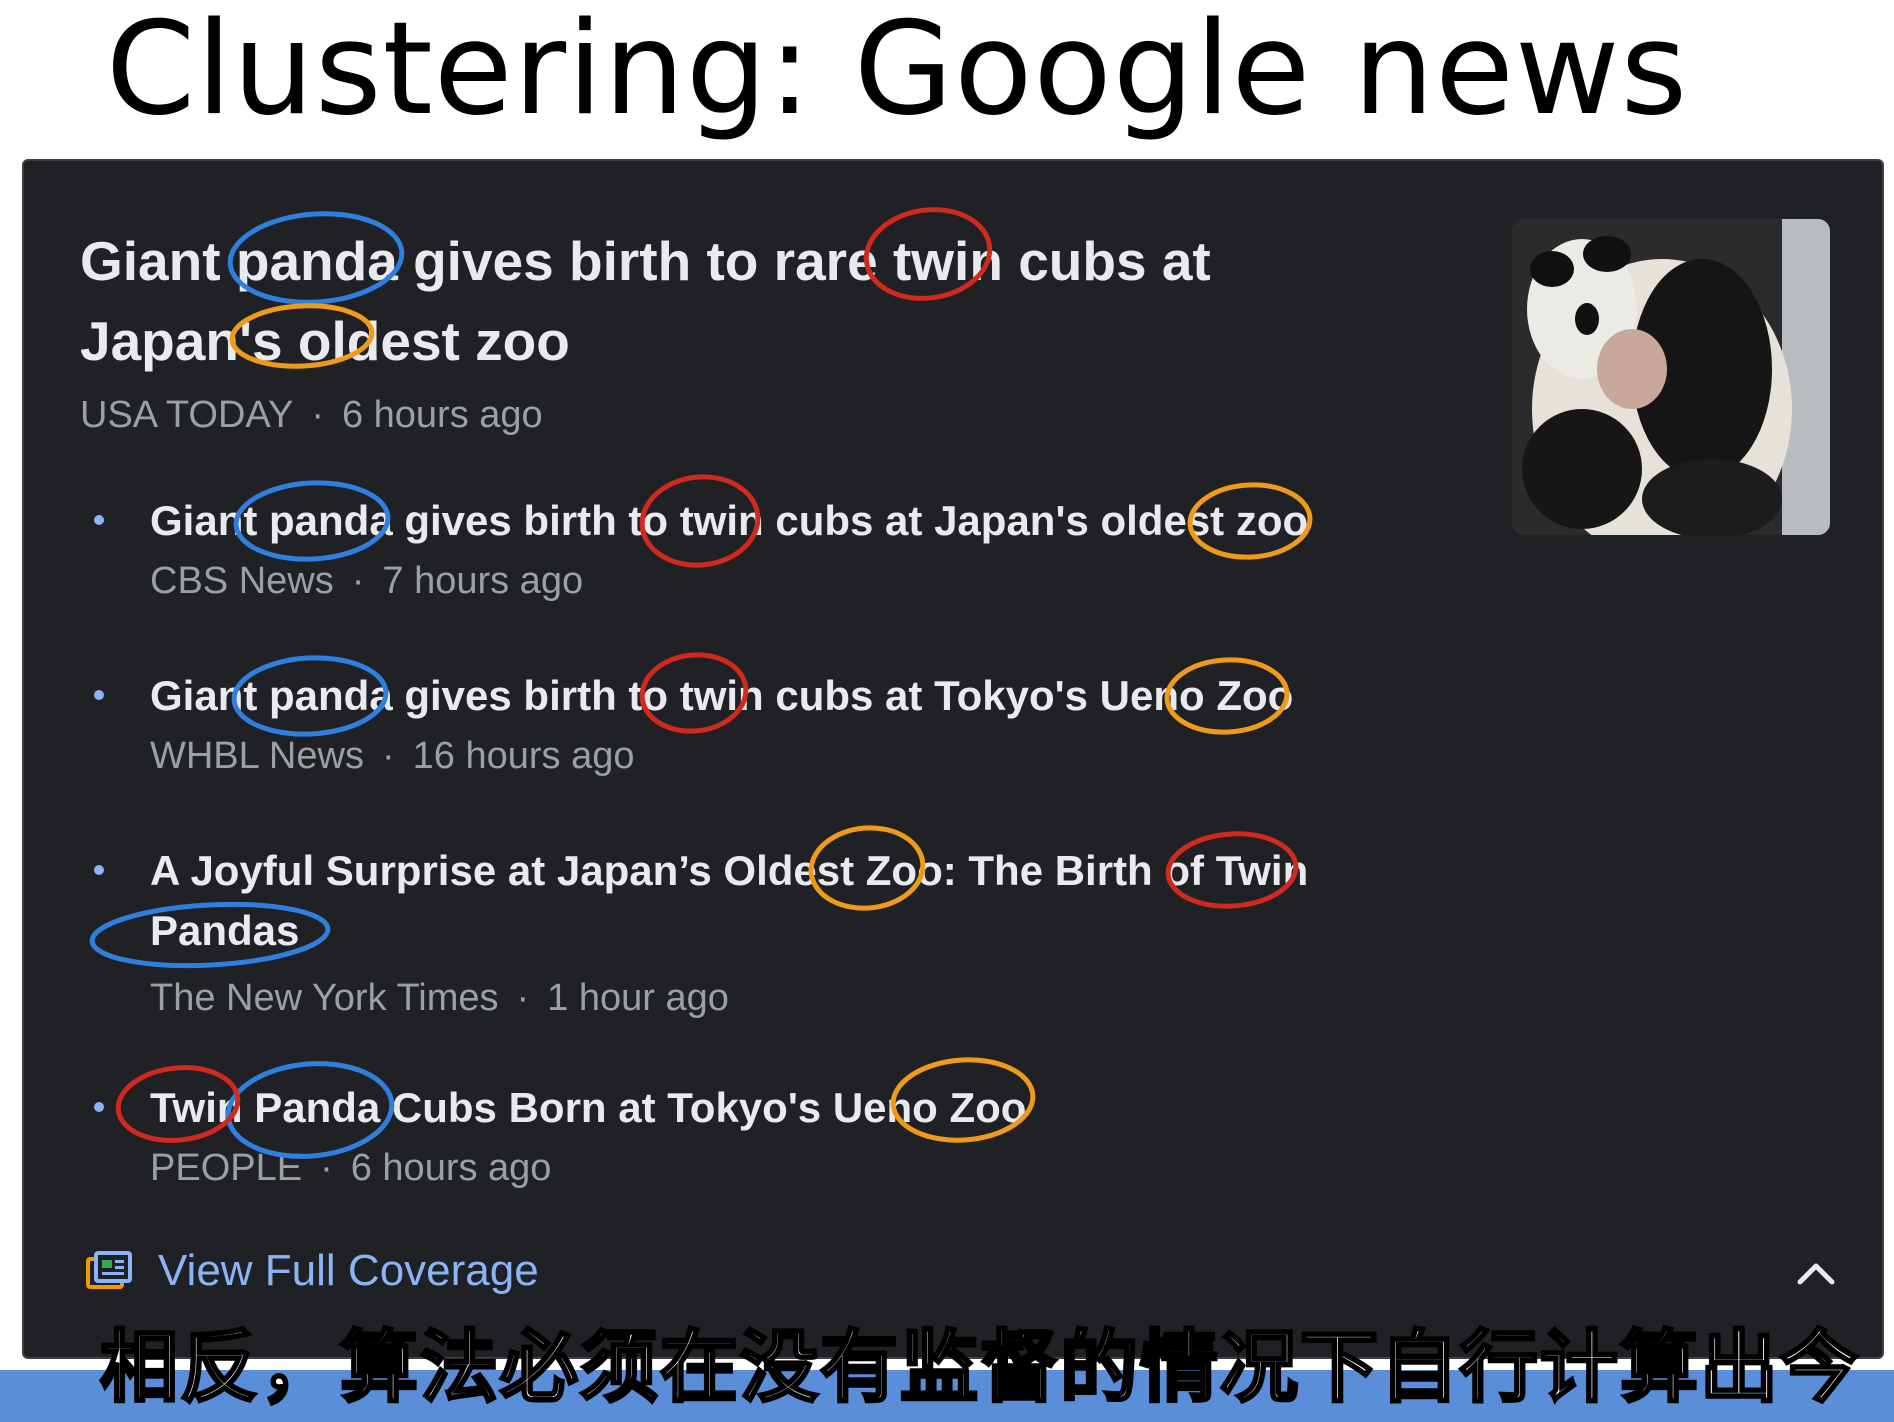 This screenshot has width=1894, height=1422. I want to click on story-meta: CBS News · 7 hours ago, so click(367, 581).